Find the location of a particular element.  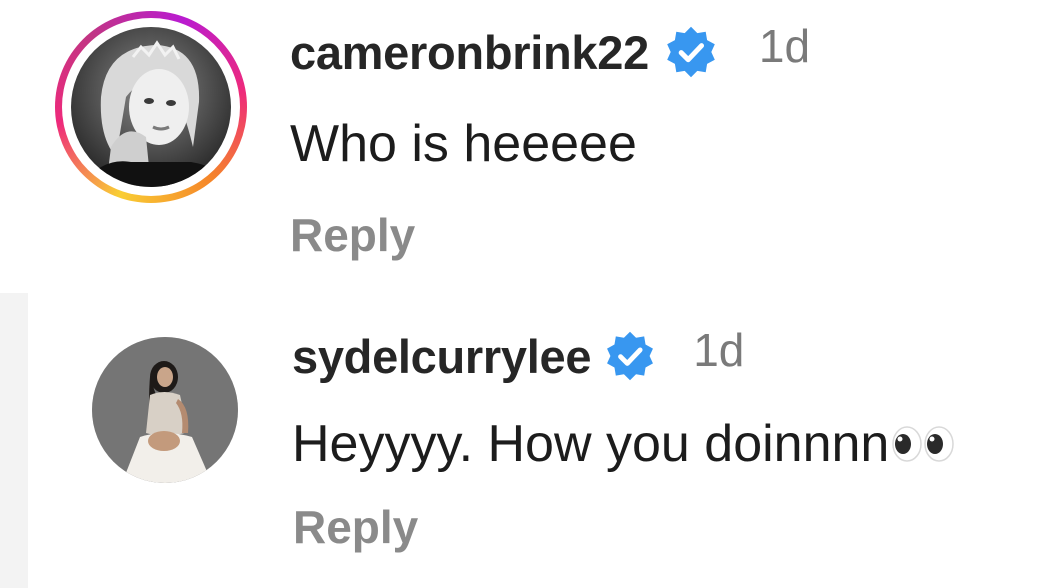

username: sydelcurrylee is located at coordinates (442, 356).